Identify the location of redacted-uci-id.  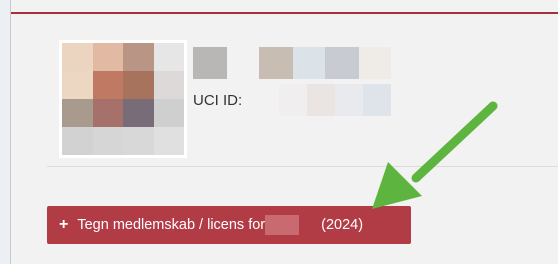
(335, 100).